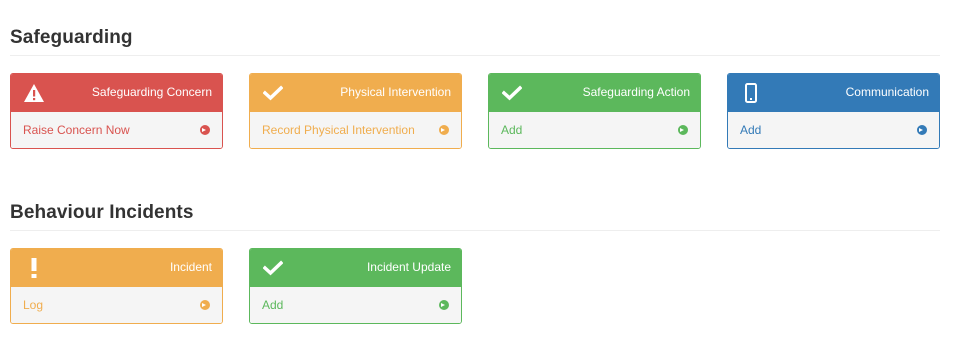 The width and height of the screenshot is (956, 352). What do you see at coordinates (34, 268) in the screenshot?
I see `exclamation-icon` at bounding box center [34, 268].